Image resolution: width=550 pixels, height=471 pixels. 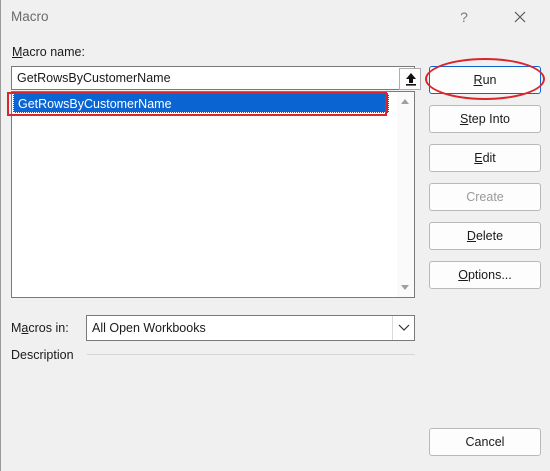 I want to click on macro-name-value: GetRowsByCustomerName, so click(x=94, y=78).